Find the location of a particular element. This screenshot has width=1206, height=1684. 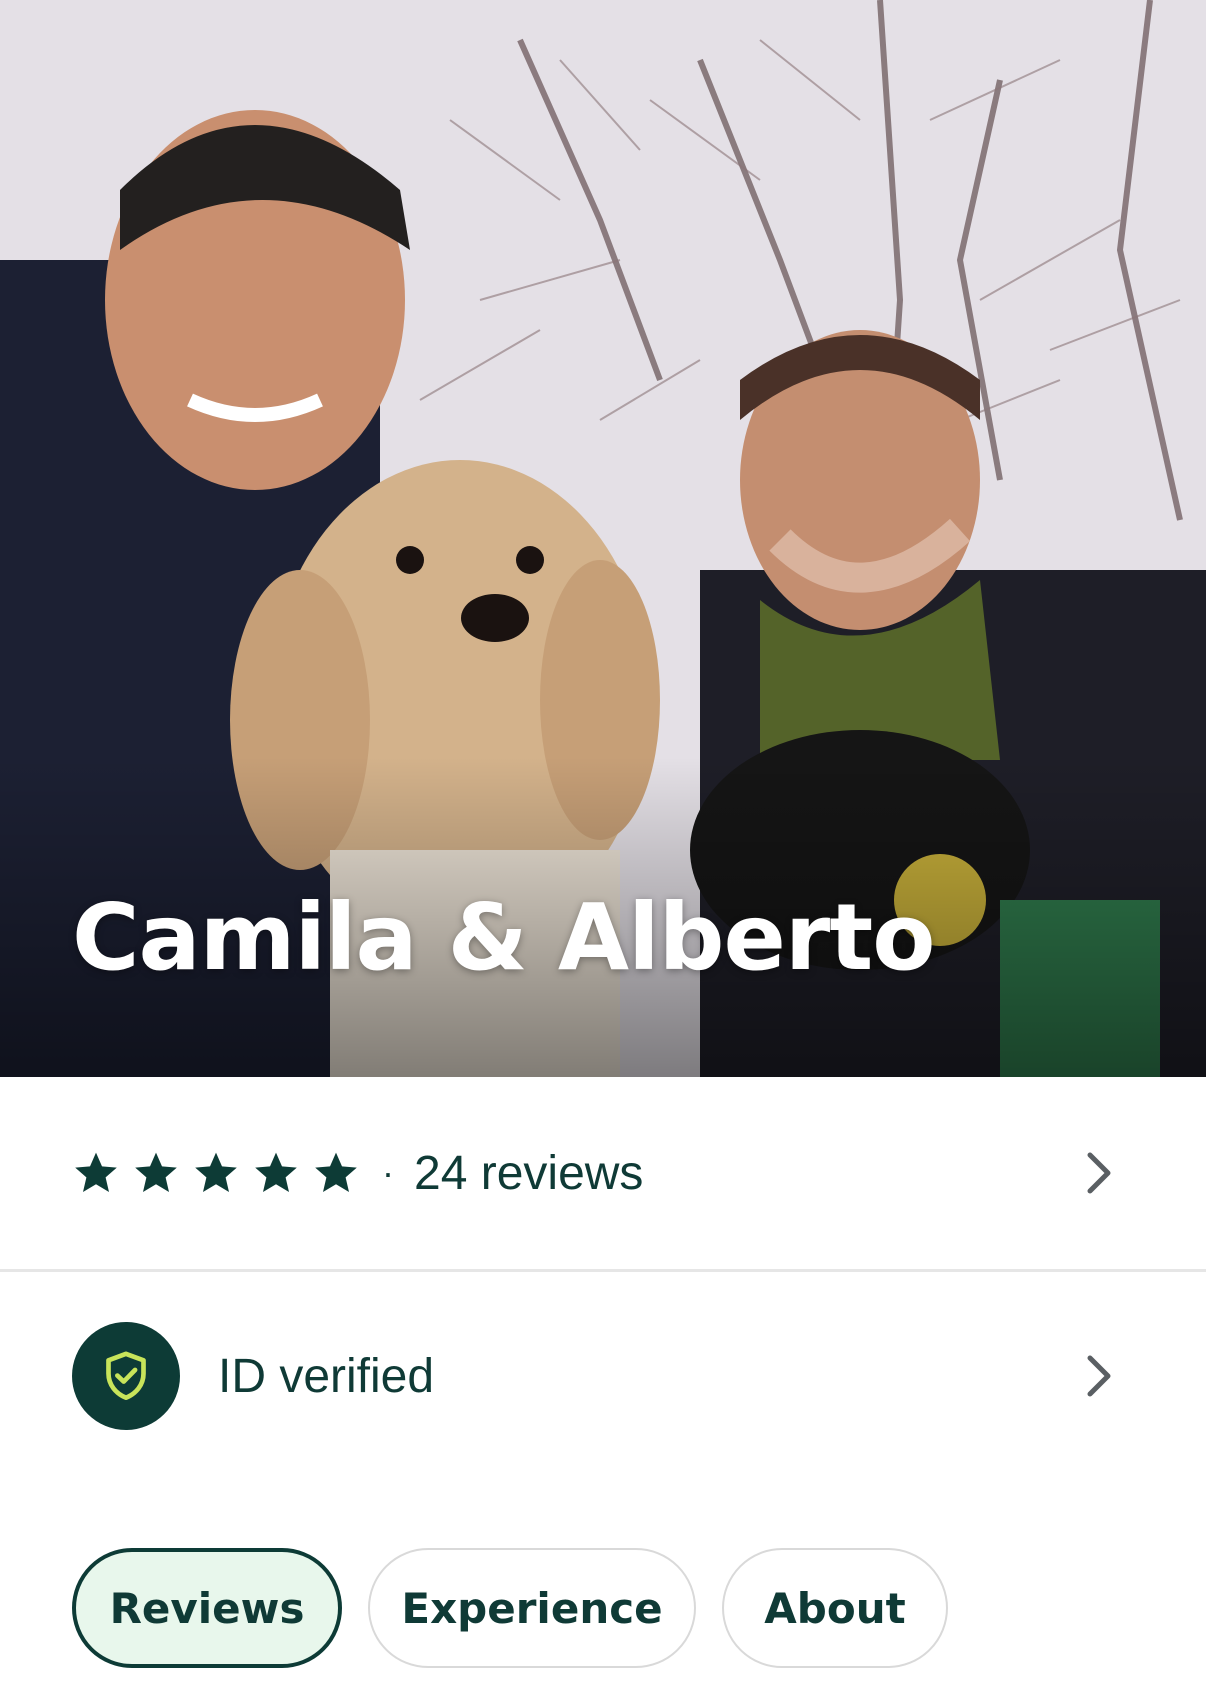

shield-check-icon is located at coordinates (126, 1376).